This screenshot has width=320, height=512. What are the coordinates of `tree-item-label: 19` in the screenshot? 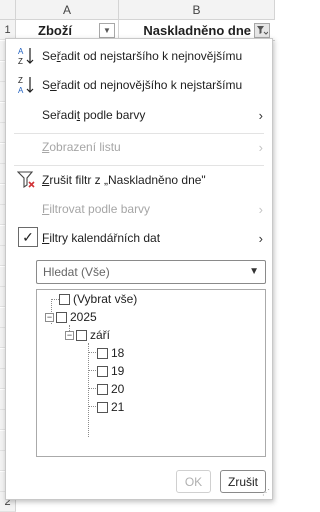 It's located at (118, 371).